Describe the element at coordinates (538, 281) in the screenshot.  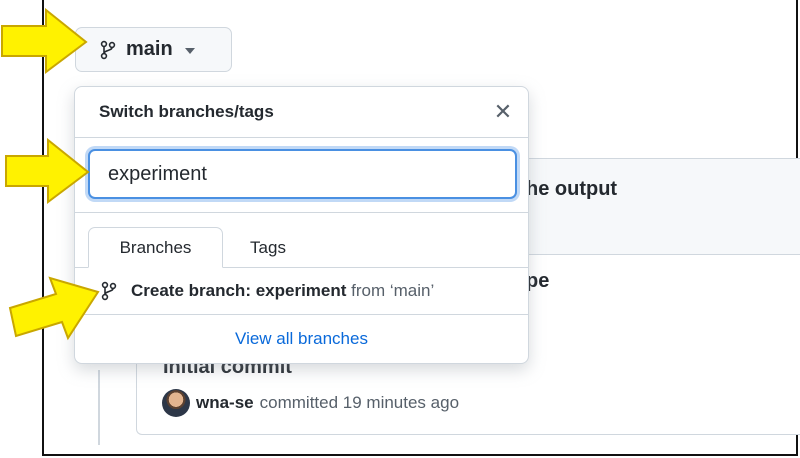
I see `commit-message-partial-2: pe` at that location.